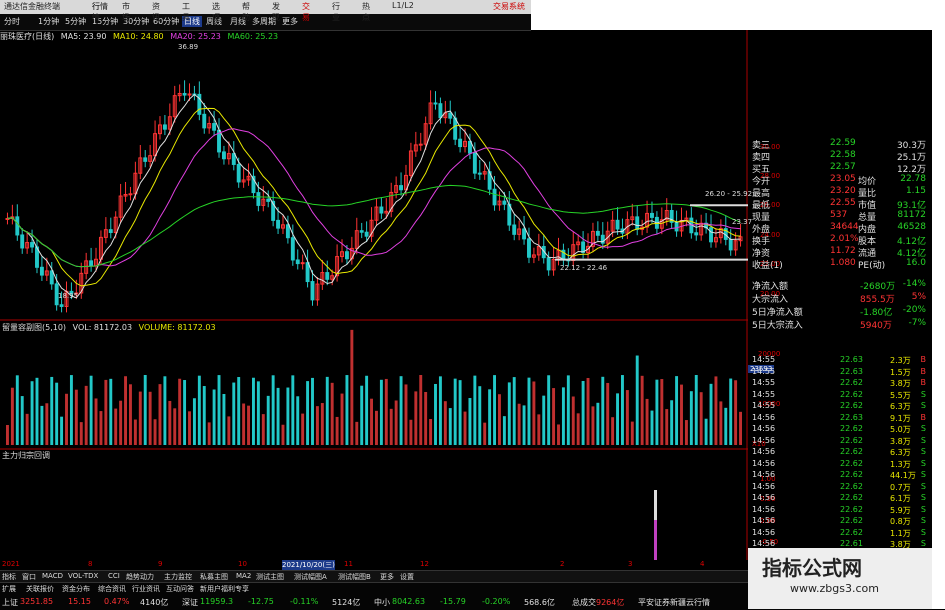 Image resolution: width=945 pixels, height=610 pixels. Describe the element at coordinates (840, 429) in the screenshot. I see `tick-row: 14:56 22.62 5.0万 S` at that location.